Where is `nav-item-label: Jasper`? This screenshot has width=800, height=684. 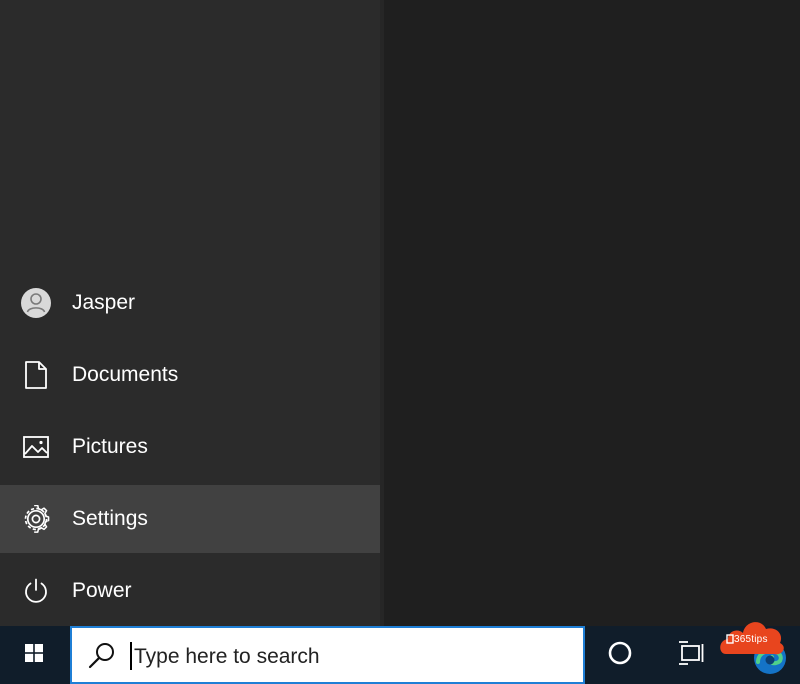 nav-item-label: Jasper is located at coordinates (104, 302).